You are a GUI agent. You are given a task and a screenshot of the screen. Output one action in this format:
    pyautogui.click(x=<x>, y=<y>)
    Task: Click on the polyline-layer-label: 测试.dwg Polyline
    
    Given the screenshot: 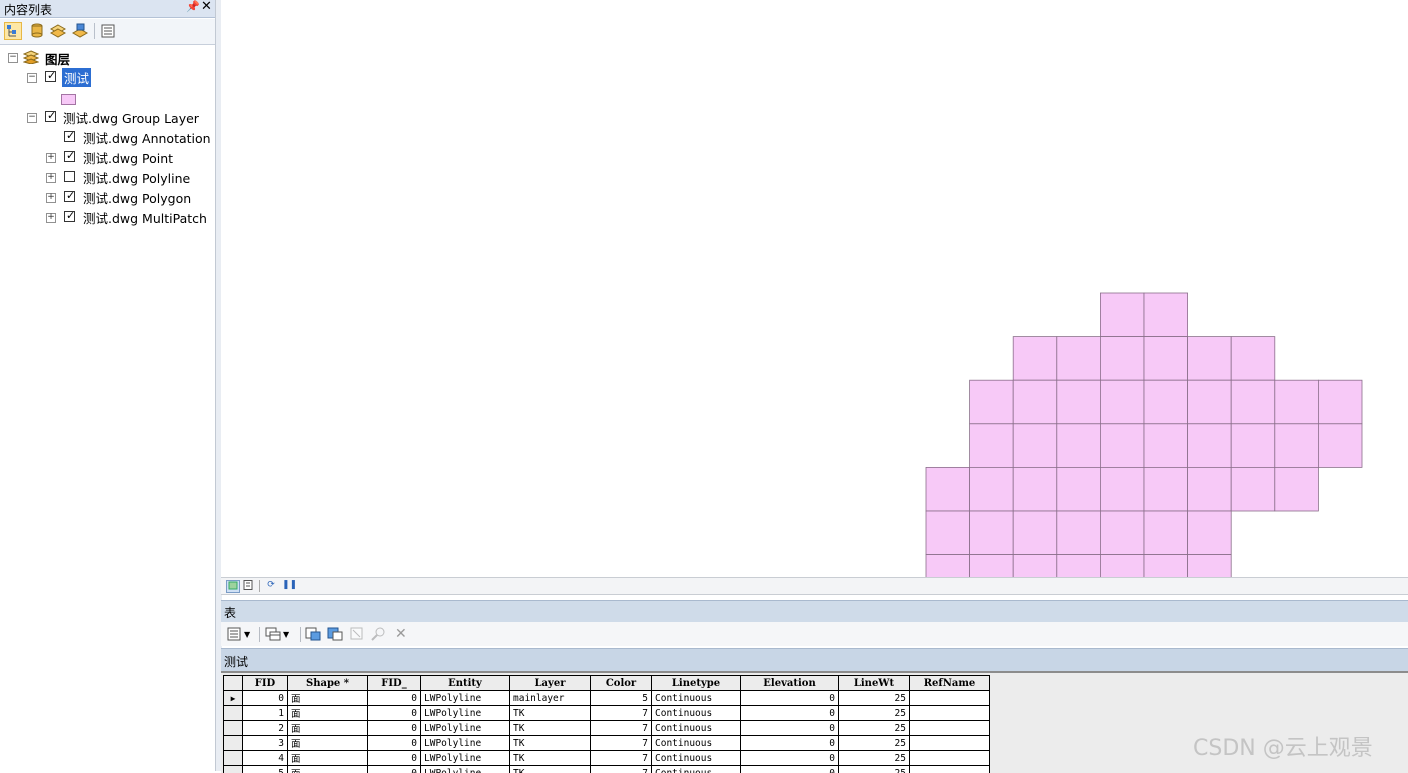 What is the action you would take?
    pyautogui.click(x=136, y=177)
    